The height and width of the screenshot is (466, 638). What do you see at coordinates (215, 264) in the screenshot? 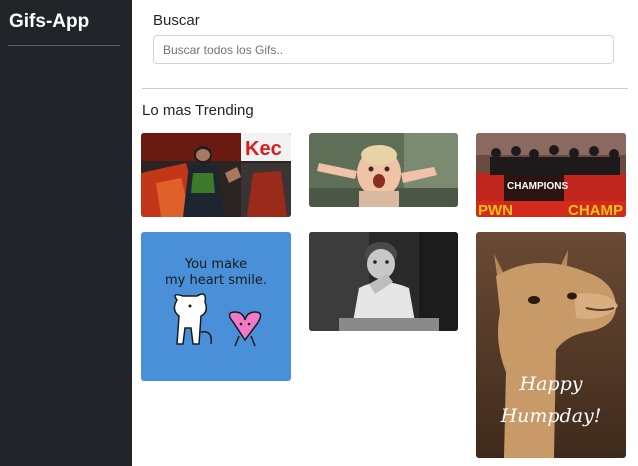
I see `gif-heart-smile-line1: You make` at bounding box center [215, 264].